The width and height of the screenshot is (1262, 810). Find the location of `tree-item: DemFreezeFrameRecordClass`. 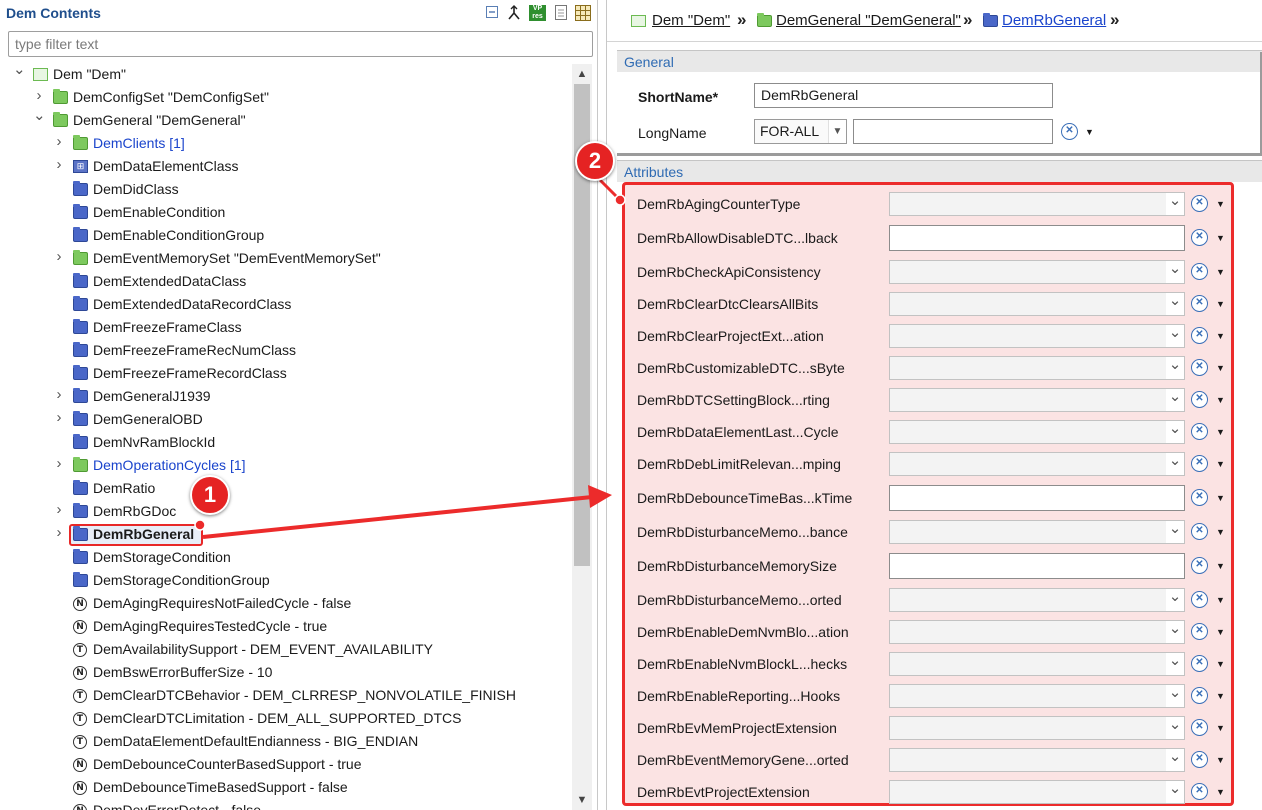

tree-item: DemFreezeFrameRecordClass is located at coordinates (286, 374).